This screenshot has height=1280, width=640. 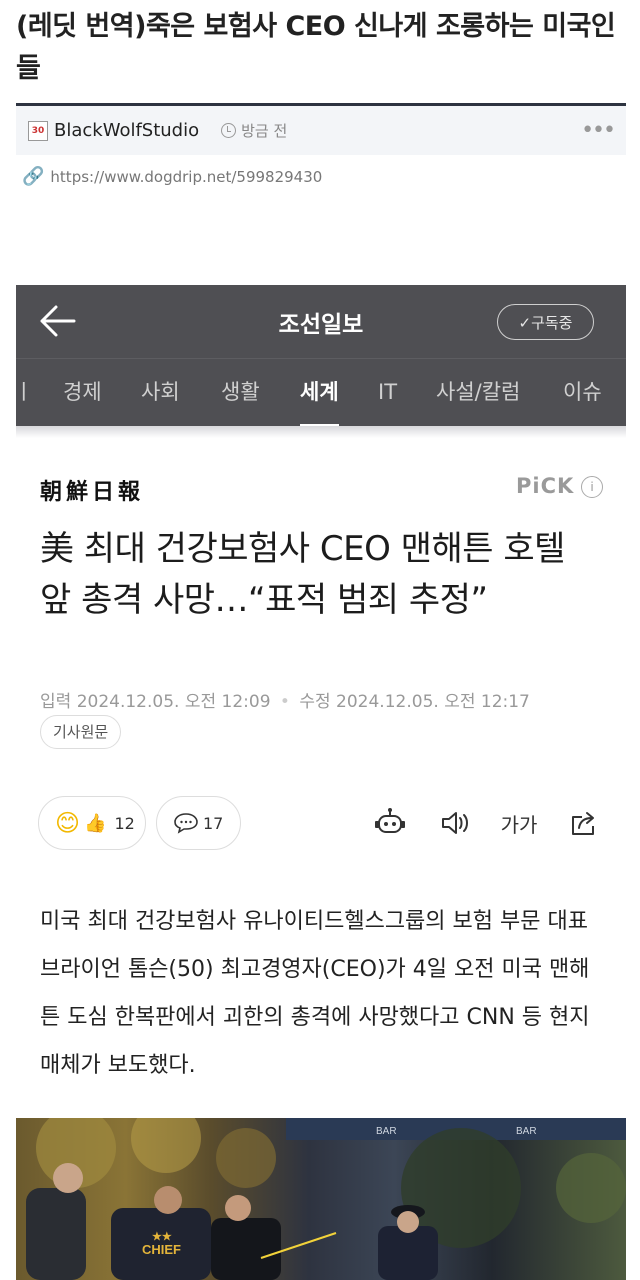 What do you see at coordinates (56, 702) in the screenshot?
I see `published-label: 입력` at bounding box center [56, 702].